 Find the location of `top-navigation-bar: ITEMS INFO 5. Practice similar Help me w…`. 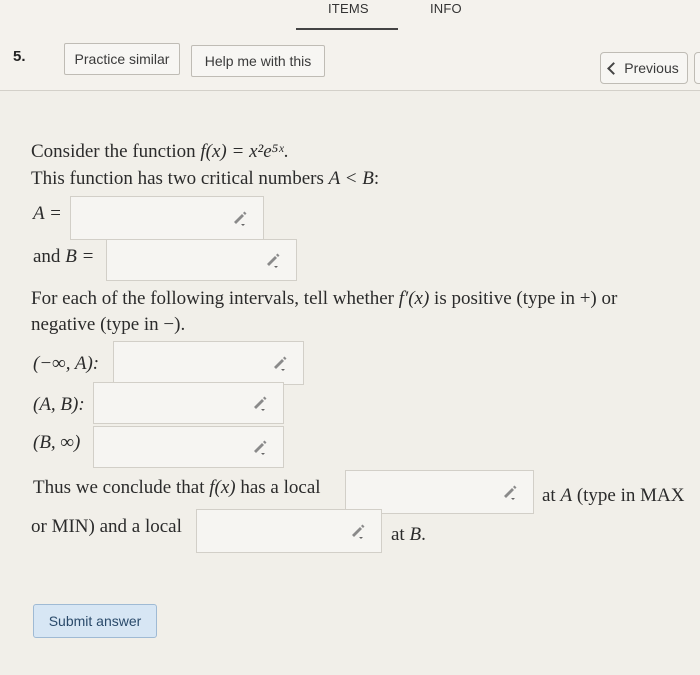

top-navigation-bar: ITEMS INFO 5. Practice similar Help me w… is located at coordinates (350, 45).